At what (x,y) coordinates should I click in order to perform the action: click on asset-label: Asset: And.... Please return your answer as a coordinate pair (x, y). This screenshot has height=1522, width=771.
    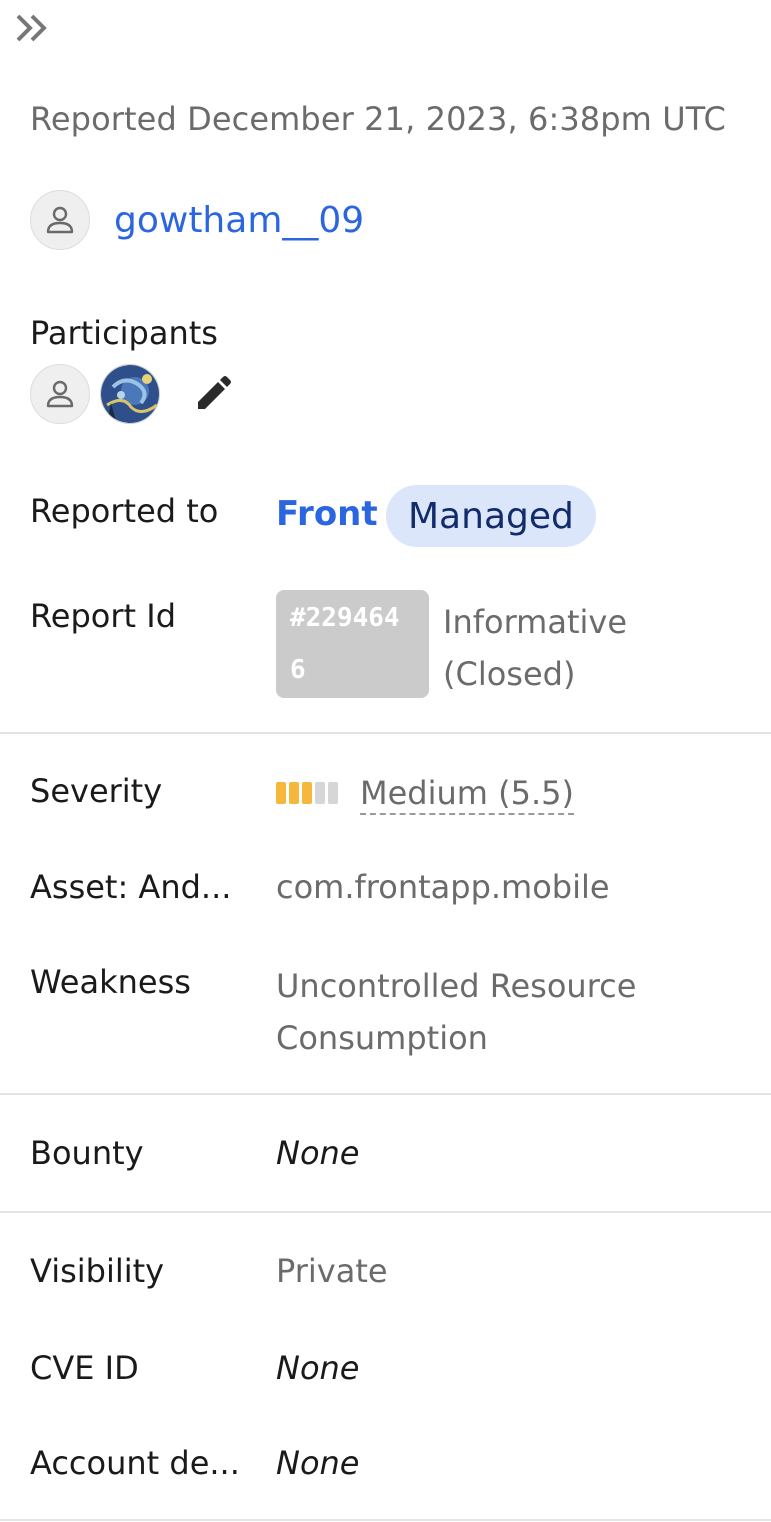
    Looking at the image, I should click on (131, 887).